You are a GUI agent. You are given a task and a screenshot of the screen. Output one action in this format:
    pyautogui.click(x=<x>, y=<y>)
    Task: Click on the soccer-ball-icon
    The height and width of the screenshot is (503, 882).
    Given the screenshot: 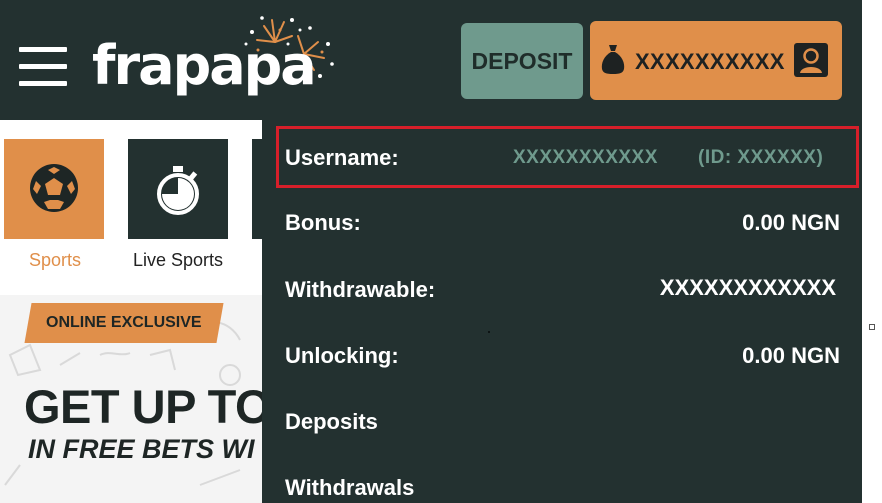 What is the action you would take?
    pyautogui.click(x=54, y=188)
    